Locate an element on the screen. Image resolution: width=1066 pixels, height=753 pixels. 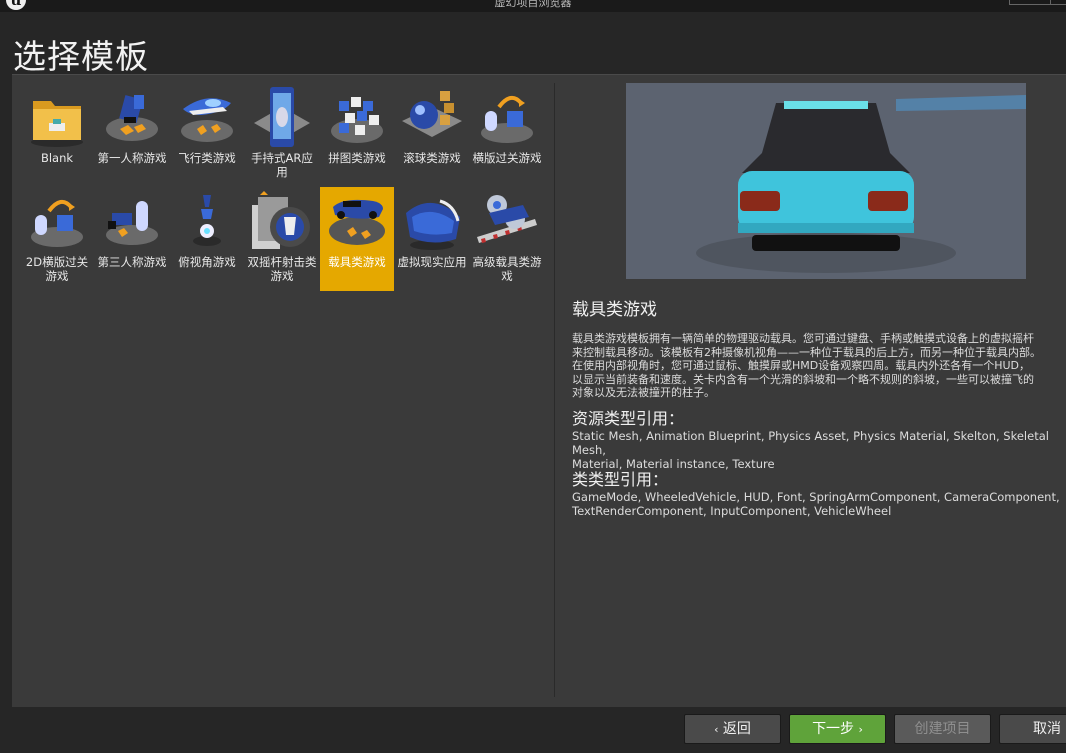
template-tile-vr: 虚拟现实应用 is located at coordinates (432, 239).